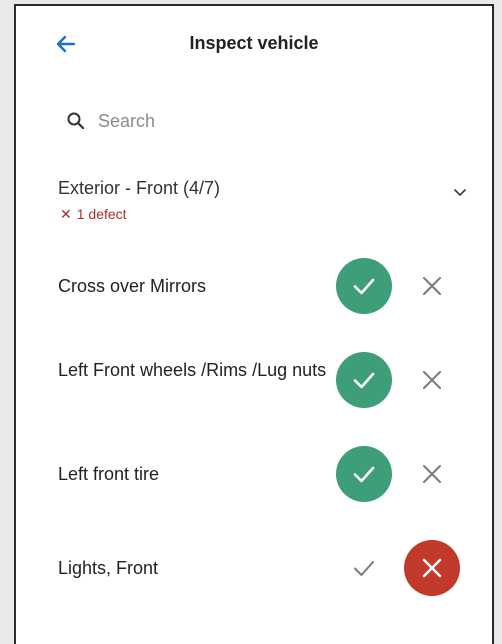 This screenshot has height=644, width=502. I want to click on inspection-item: Lights, Front, so click(268, 568).